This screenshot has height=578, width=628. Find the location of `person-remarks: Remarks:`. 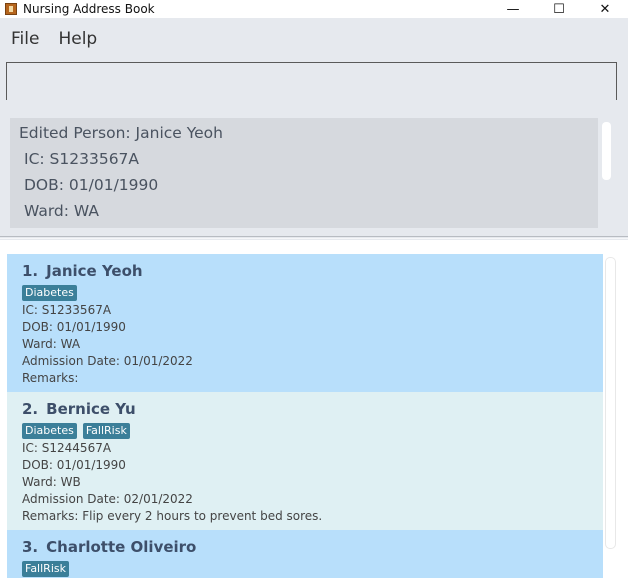

person-remarks: Remarks: is located at coordinates (50, 378).